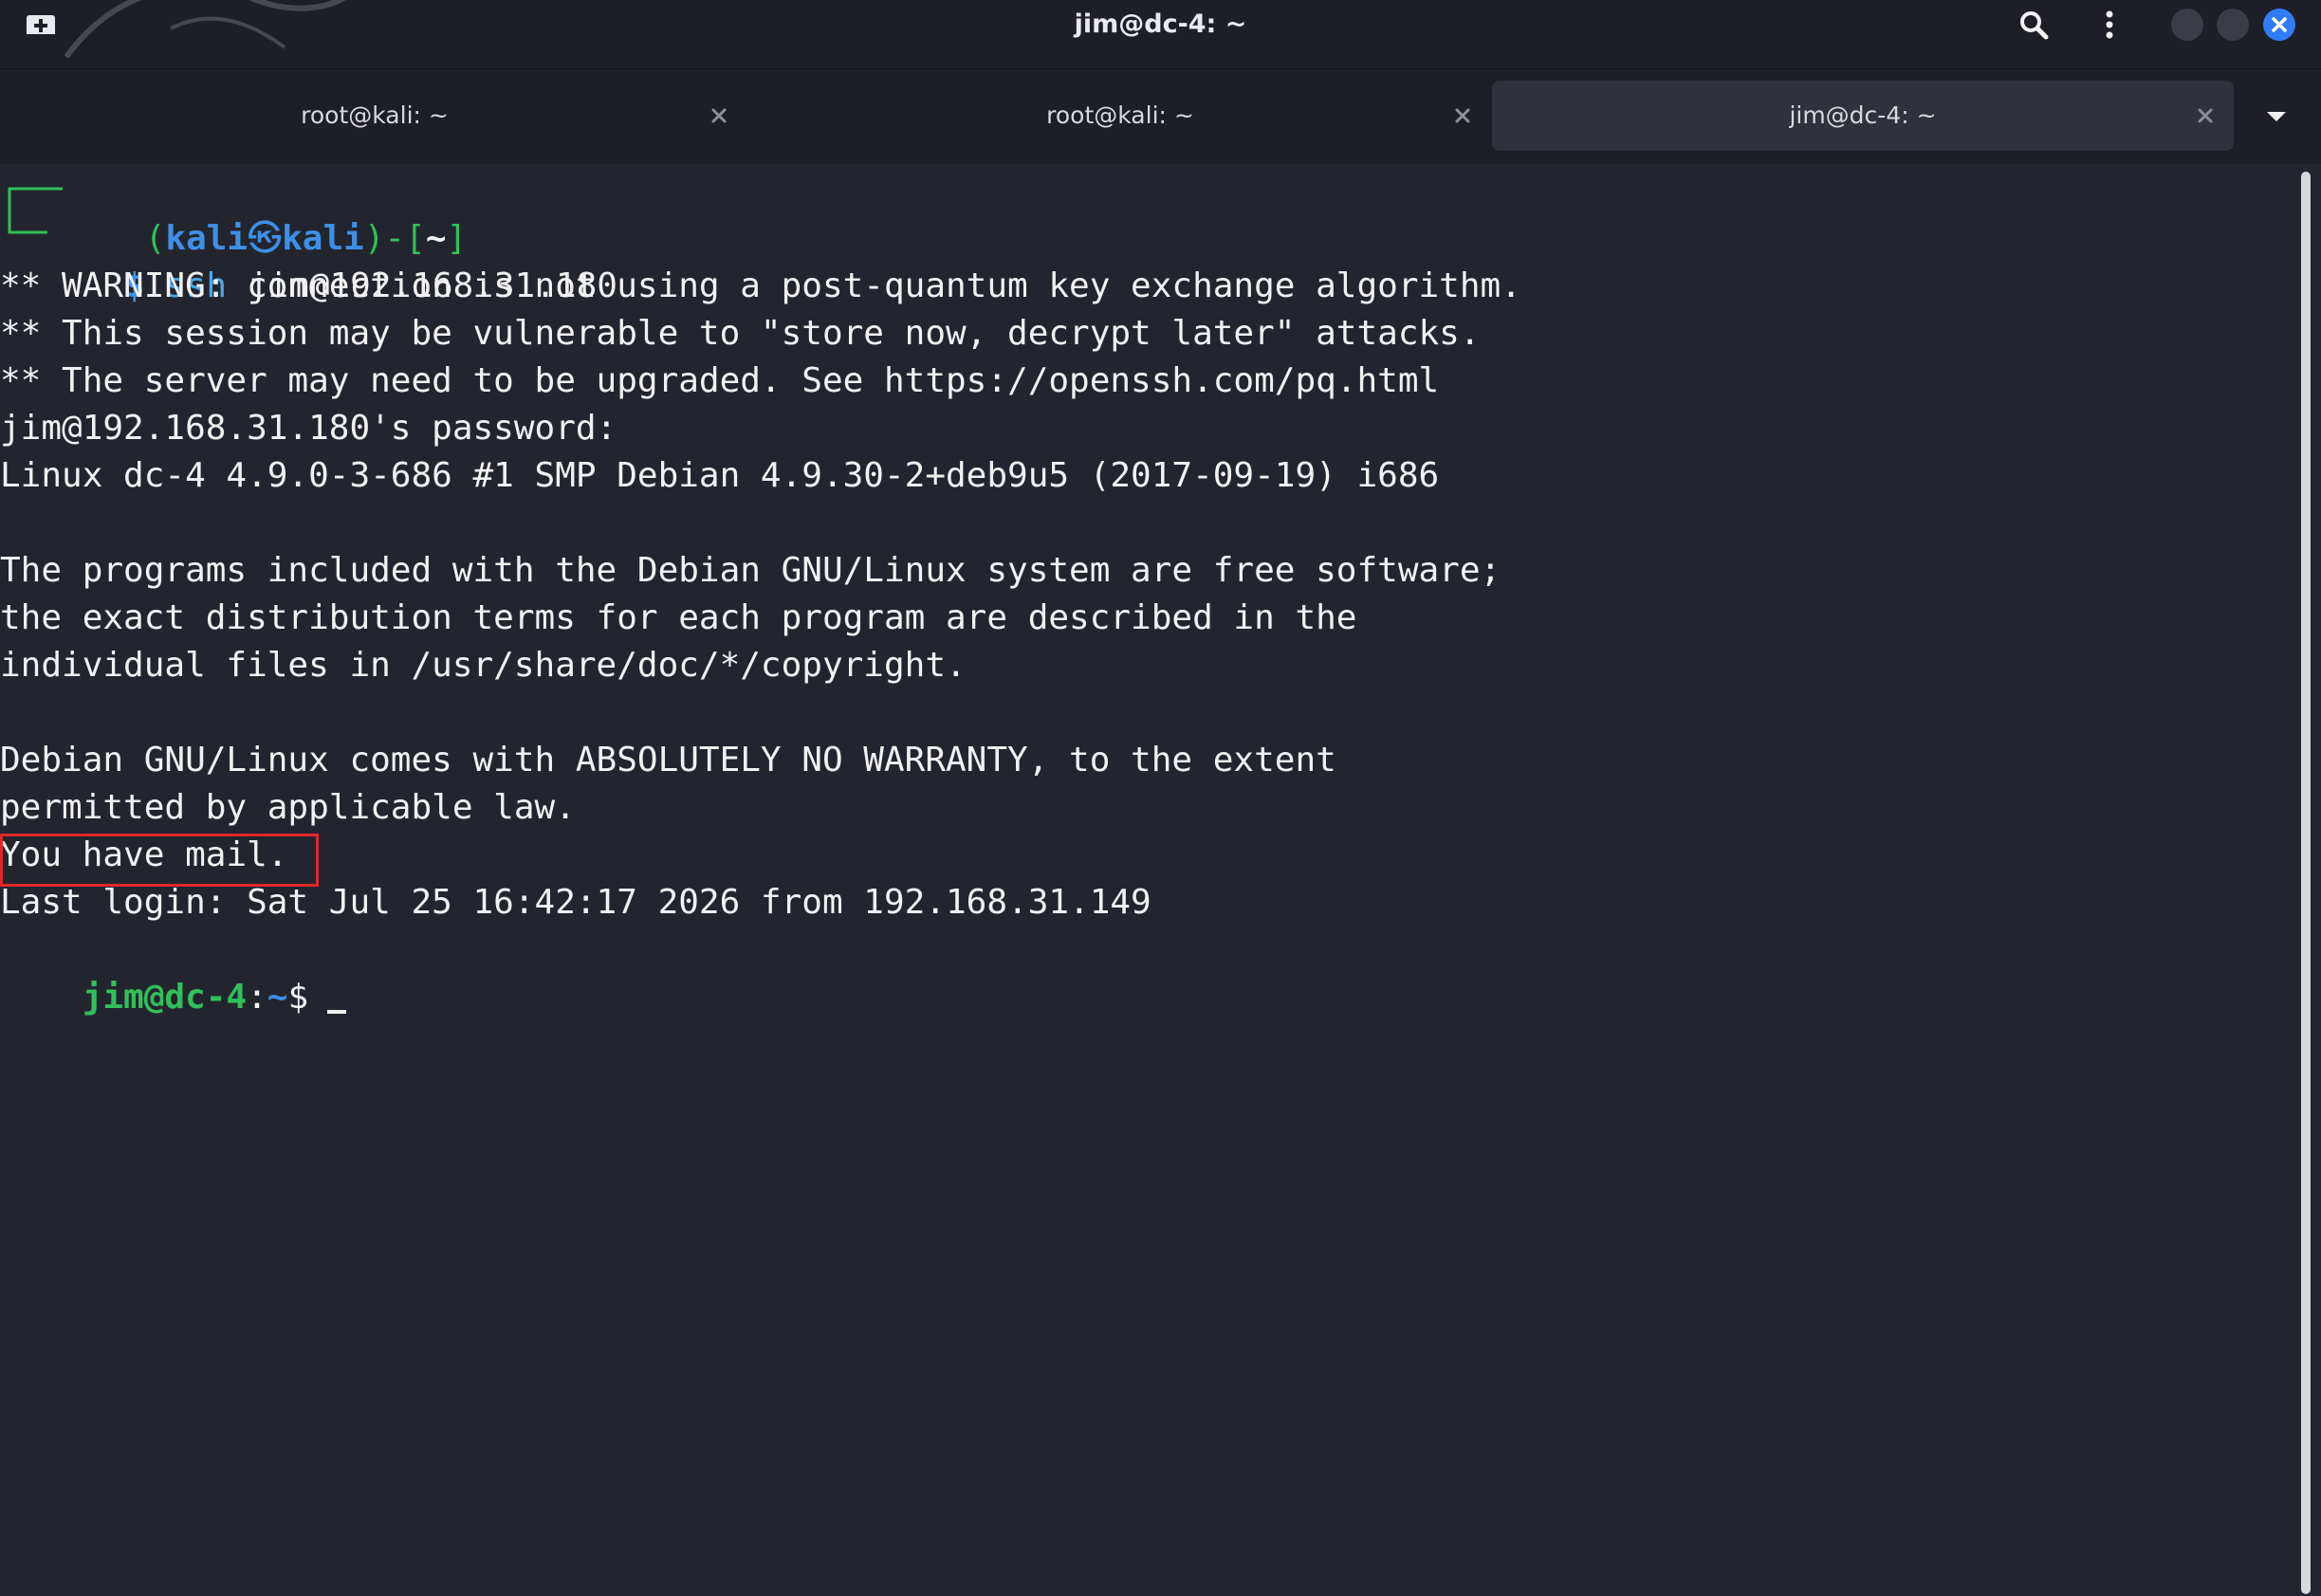 The image size is (2321, 1596). I want to click on text-cursor, so click(337, 1012).